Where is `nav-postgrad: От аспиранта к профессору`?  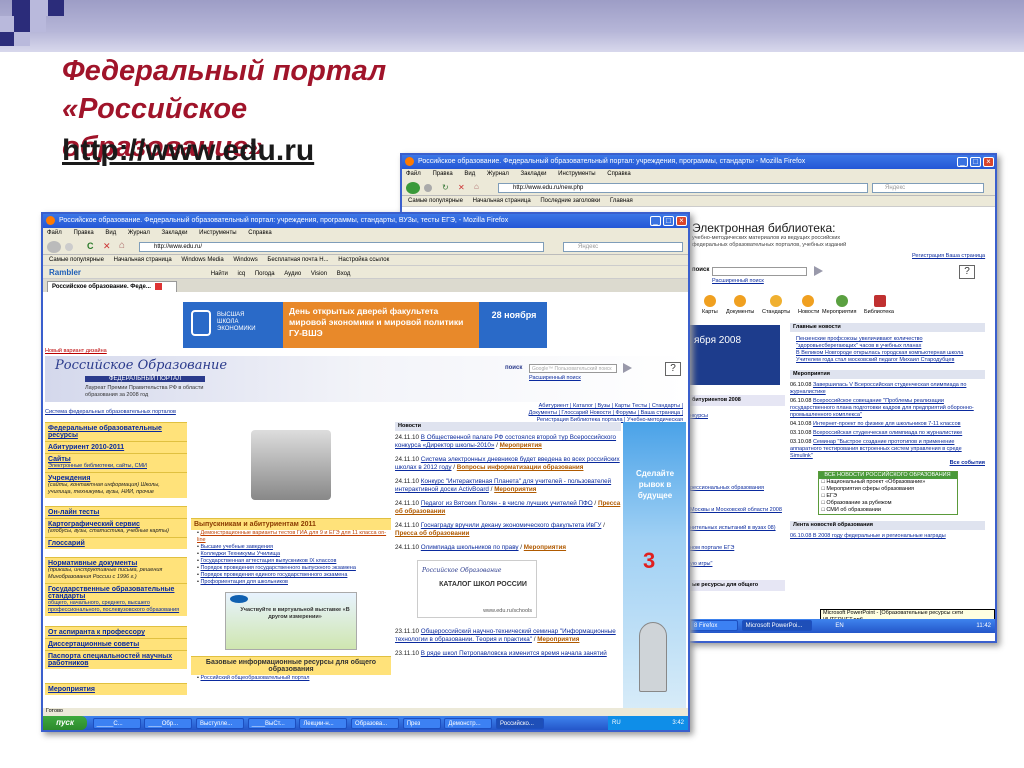 nav-postgrad: От аспиранта к профессору is located at coordinates (116, 632).